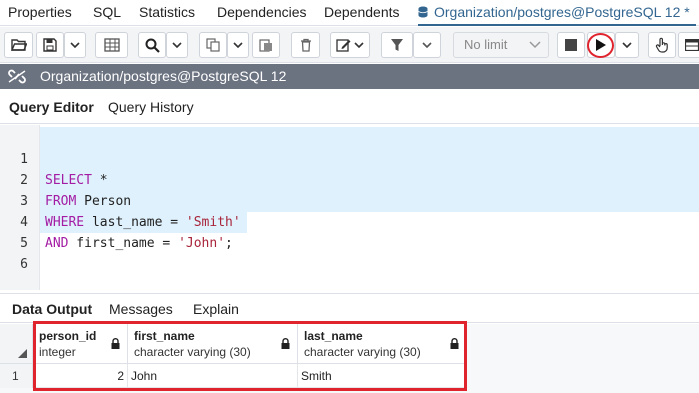 This screenshot has width=699, height=393. What do you see at coordinates (562, 12) in the screenshot?
I see `tab-query-tool-label: Organization/postgres@PostgreSQL 12 *` at bounding box center [562, 12].